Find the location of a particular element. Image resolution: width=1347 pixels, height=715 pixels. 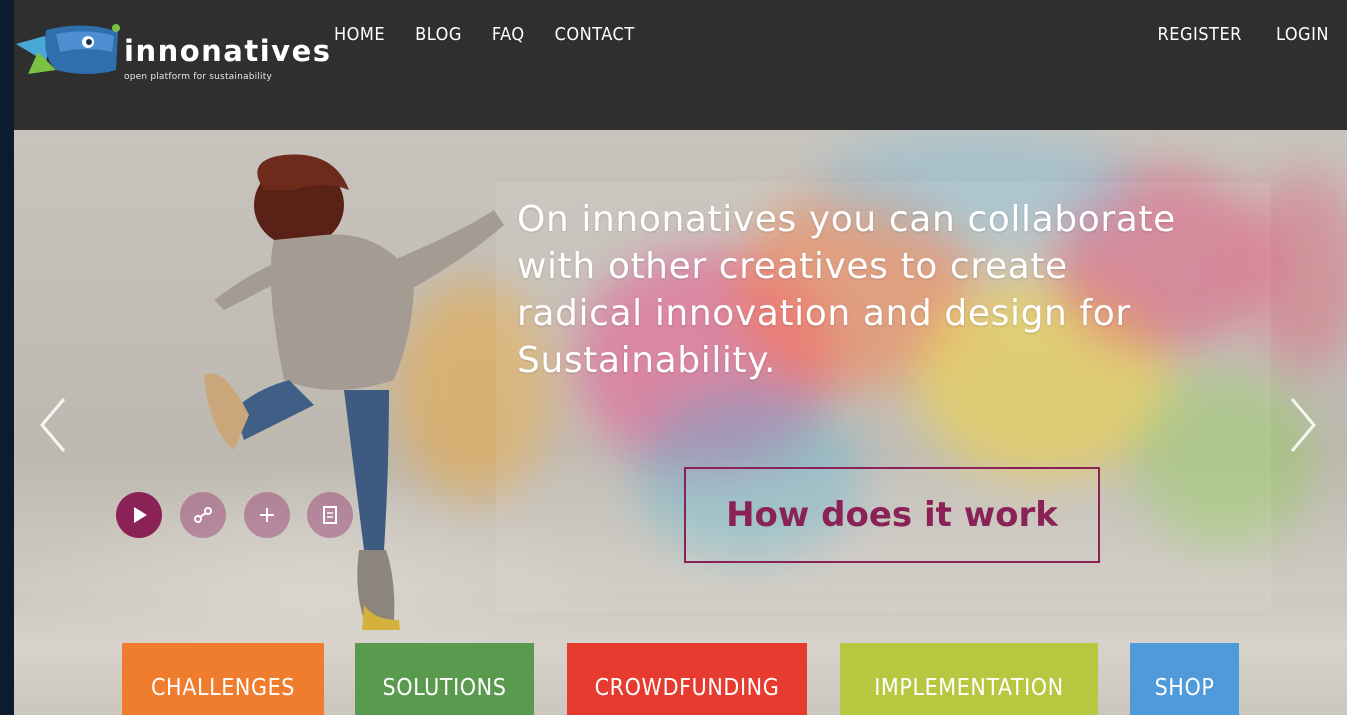

chevron-left-icon is located at coordinates (53, 425).